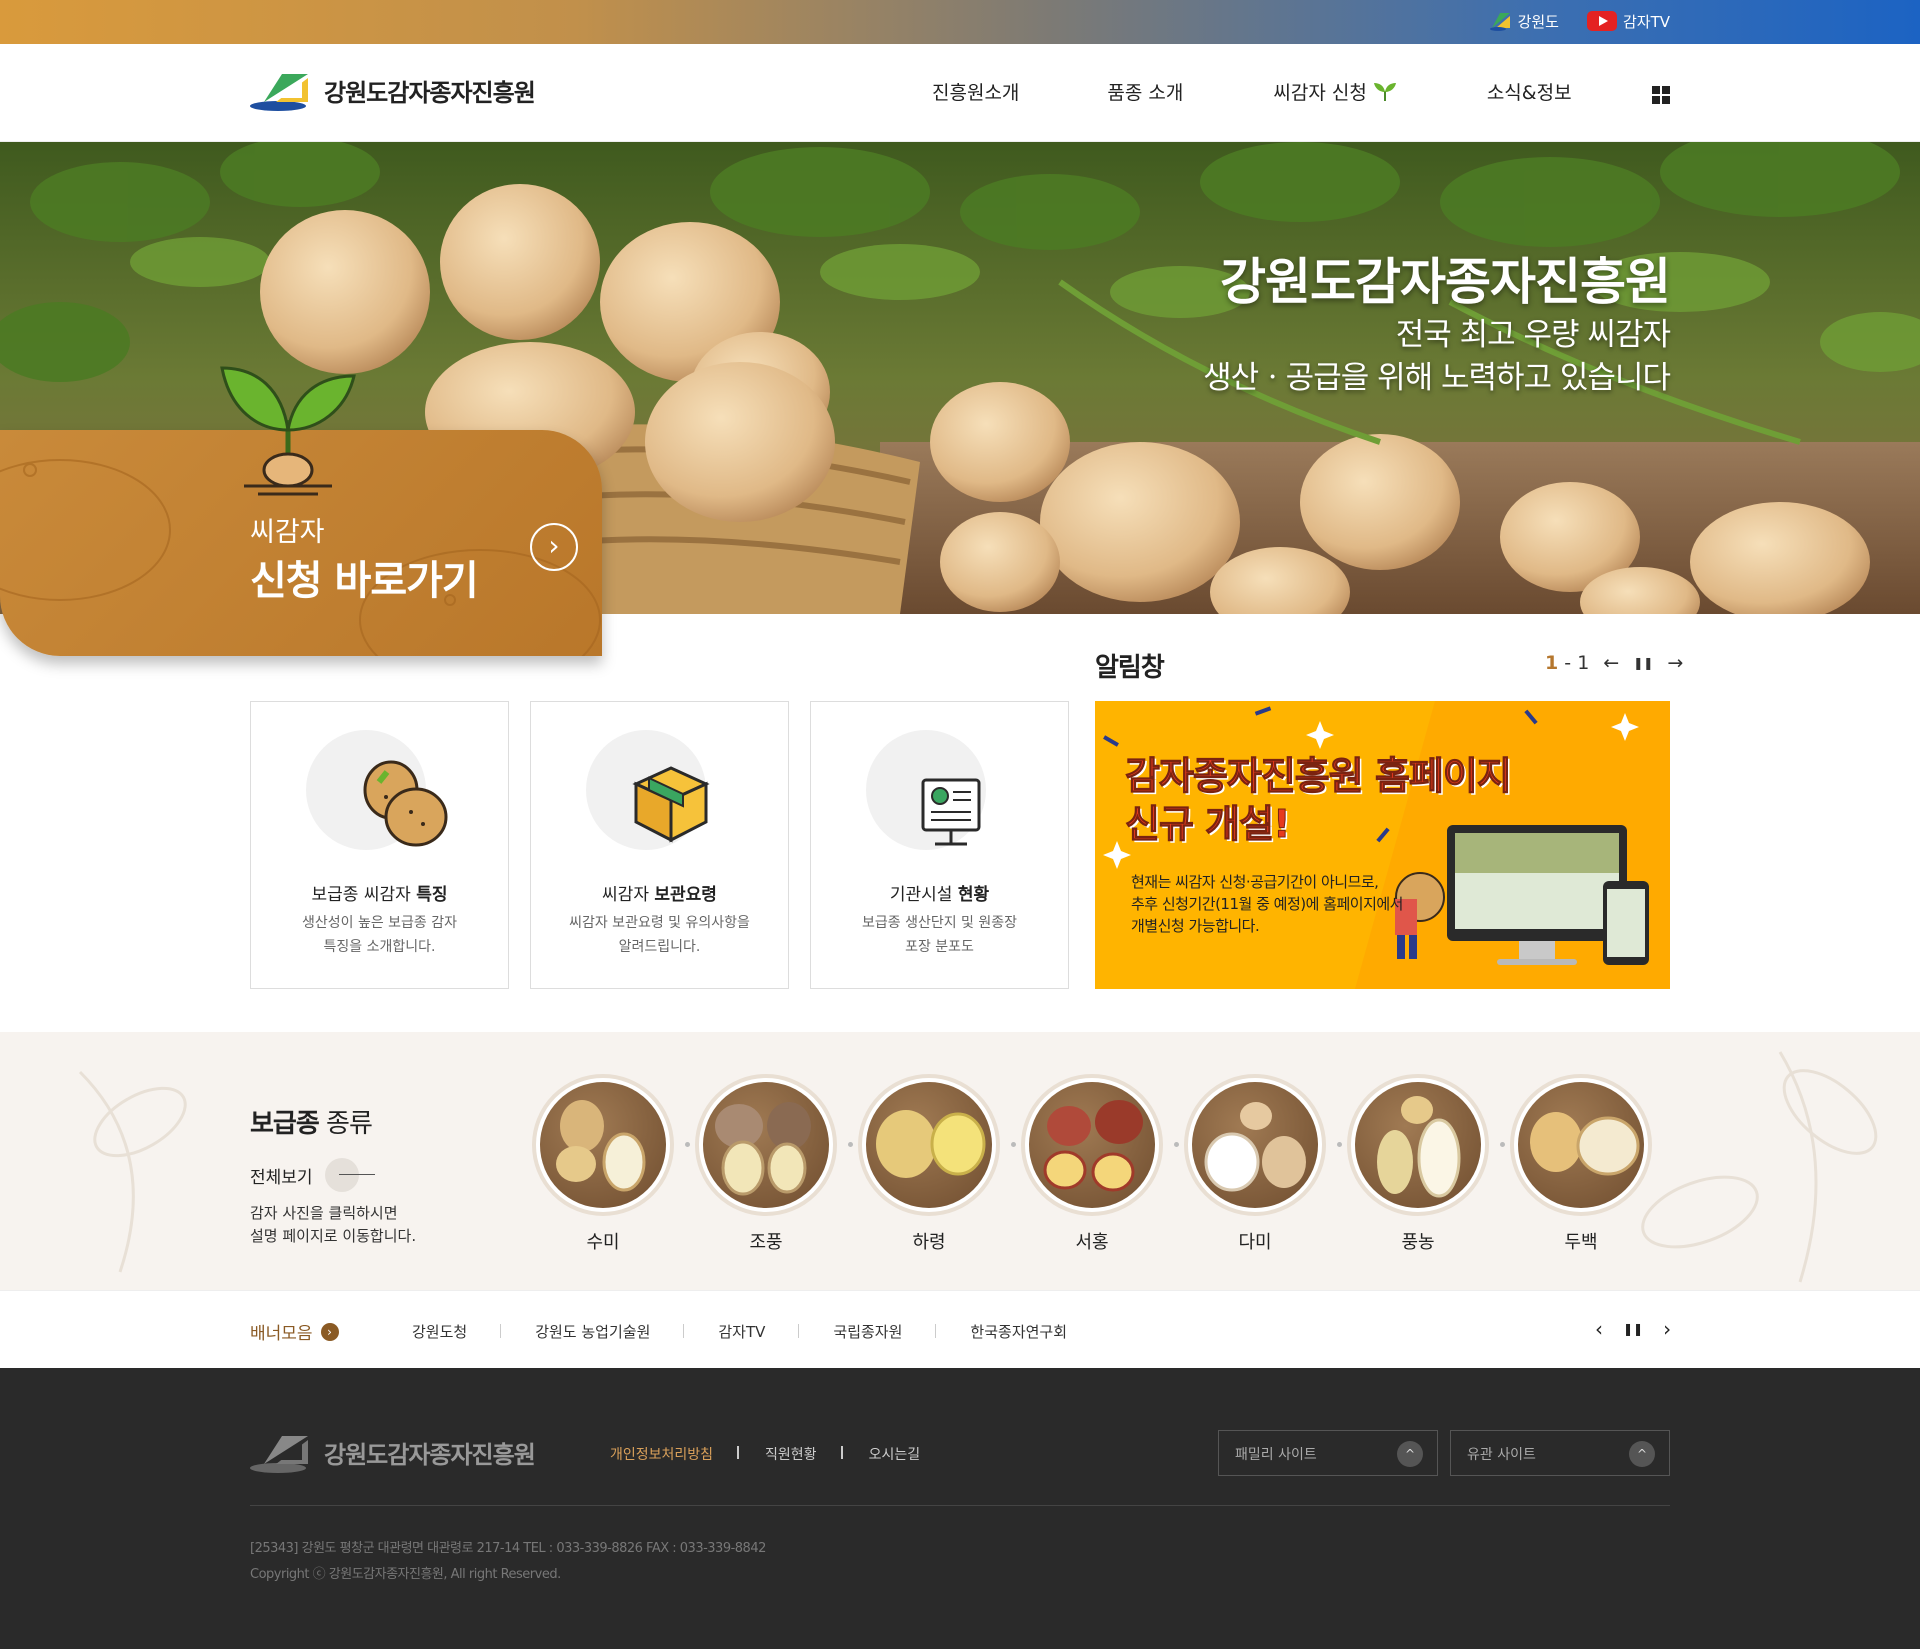 Image resolution: width=1920 pixels, height=1649 pixels. I want to click on banner-link: 한국종자연구회, so click(1018, 1331).